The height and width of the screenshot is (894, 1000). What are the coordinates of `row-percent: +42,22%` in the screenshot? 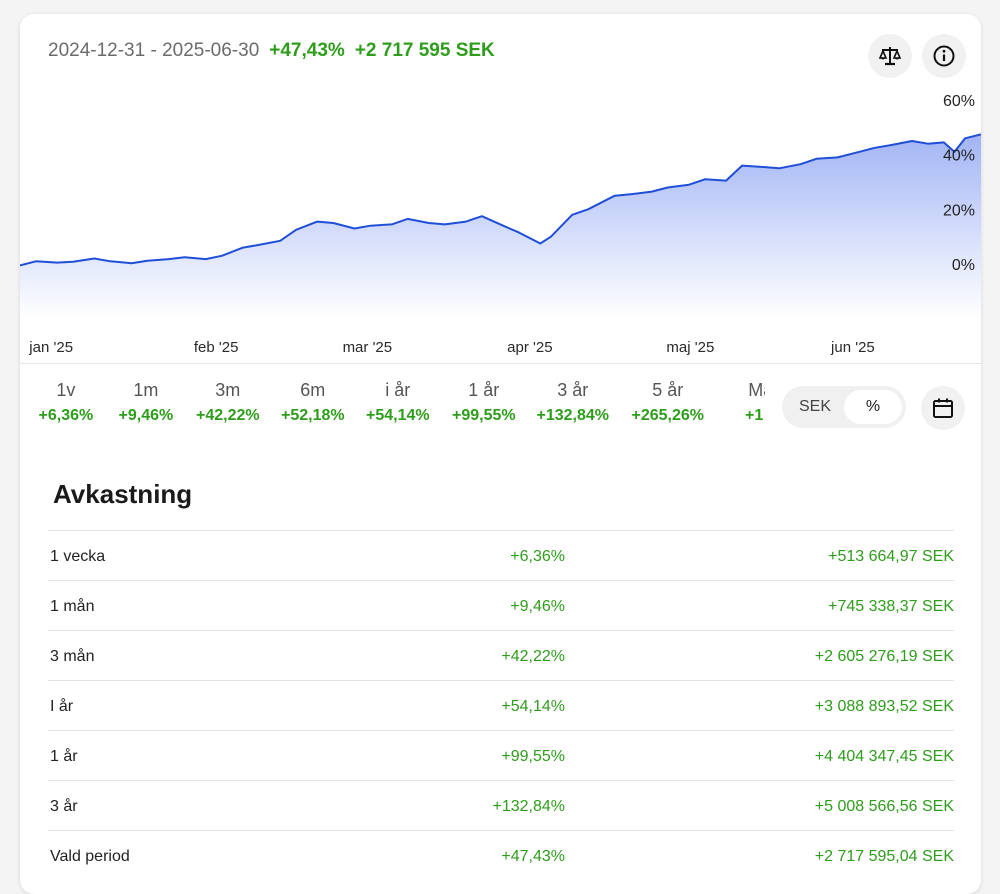 It's located at (533, 656).